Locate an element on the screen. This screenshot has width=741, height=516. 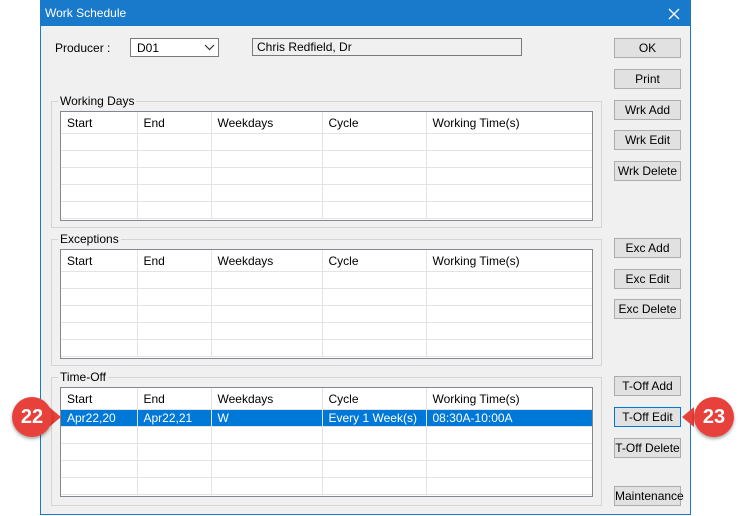
close-button is located at coordinates (674, 13).